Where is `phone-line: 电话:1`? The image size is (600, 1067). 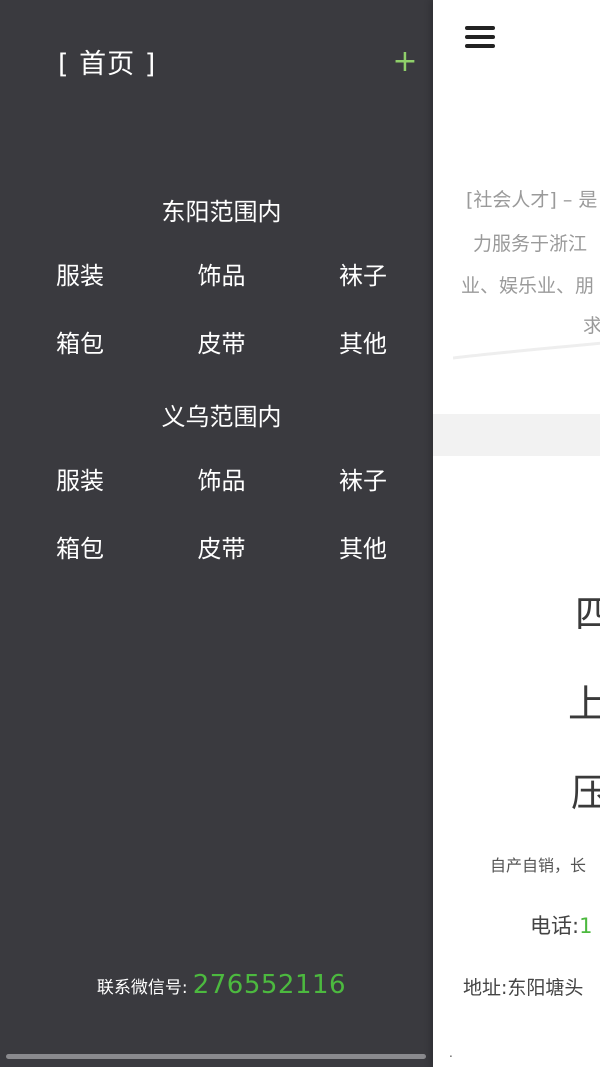
phone-line: 电话:1 is located at coordinates (561, 925).